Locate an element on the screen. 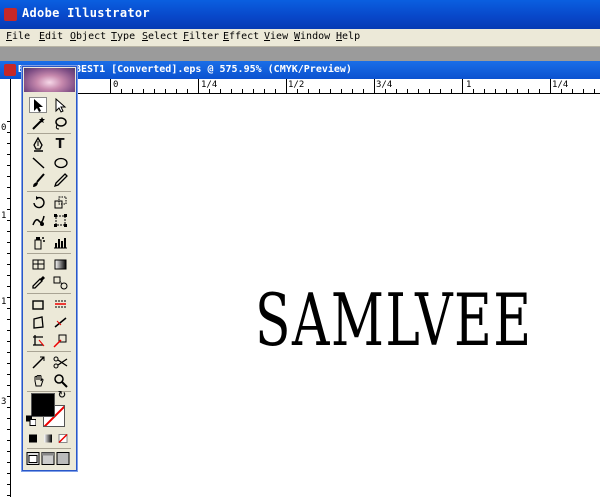  artwork-text: SAMLVEE is located at coordinates (394, 320).